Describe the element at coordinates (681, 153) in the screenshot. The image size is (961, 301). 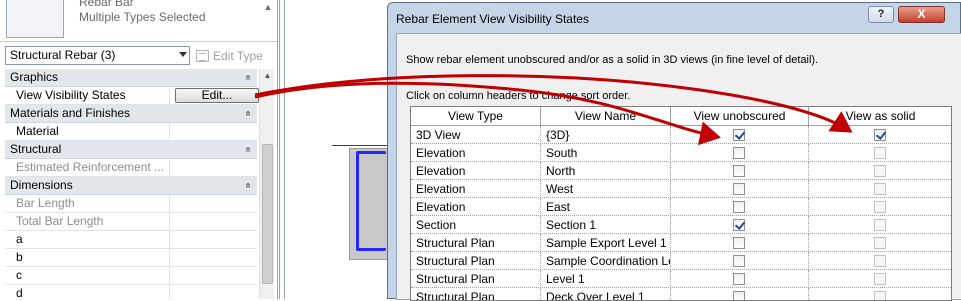
I see `table-row: Elevation South` at that location.